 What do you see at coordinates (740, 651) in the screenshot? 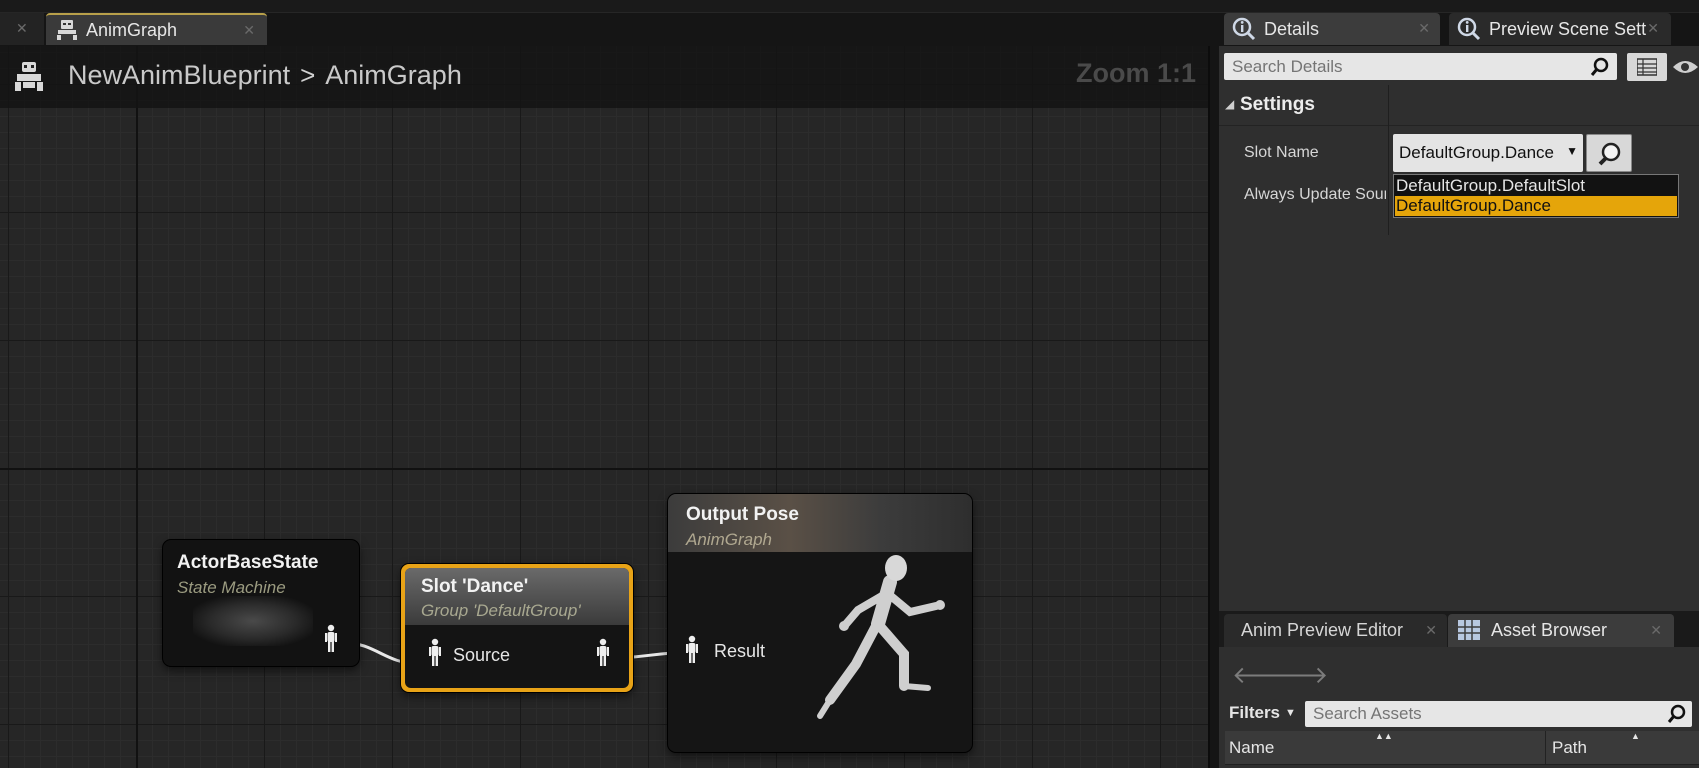
I see `pin-label-result: Result` at bounding box center [740, 651].